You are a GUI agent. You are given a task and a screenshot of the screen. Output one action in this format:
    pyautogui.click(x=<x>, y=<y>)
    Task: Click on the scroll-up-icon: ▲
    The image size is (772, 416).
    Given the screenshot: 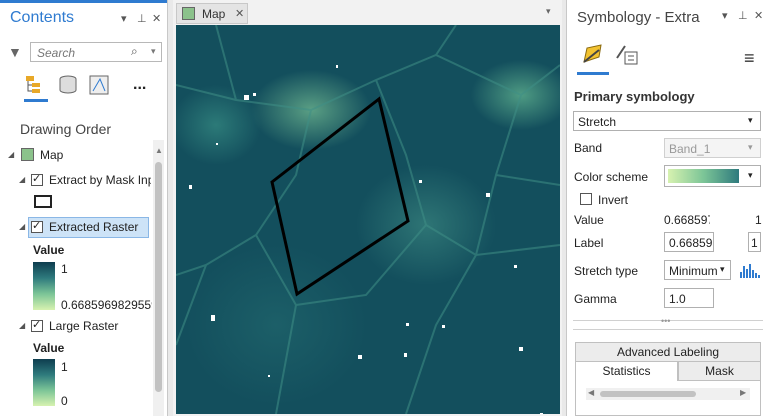 What is the action you would take?
    pyautogui.click(x=159, y=150)
    